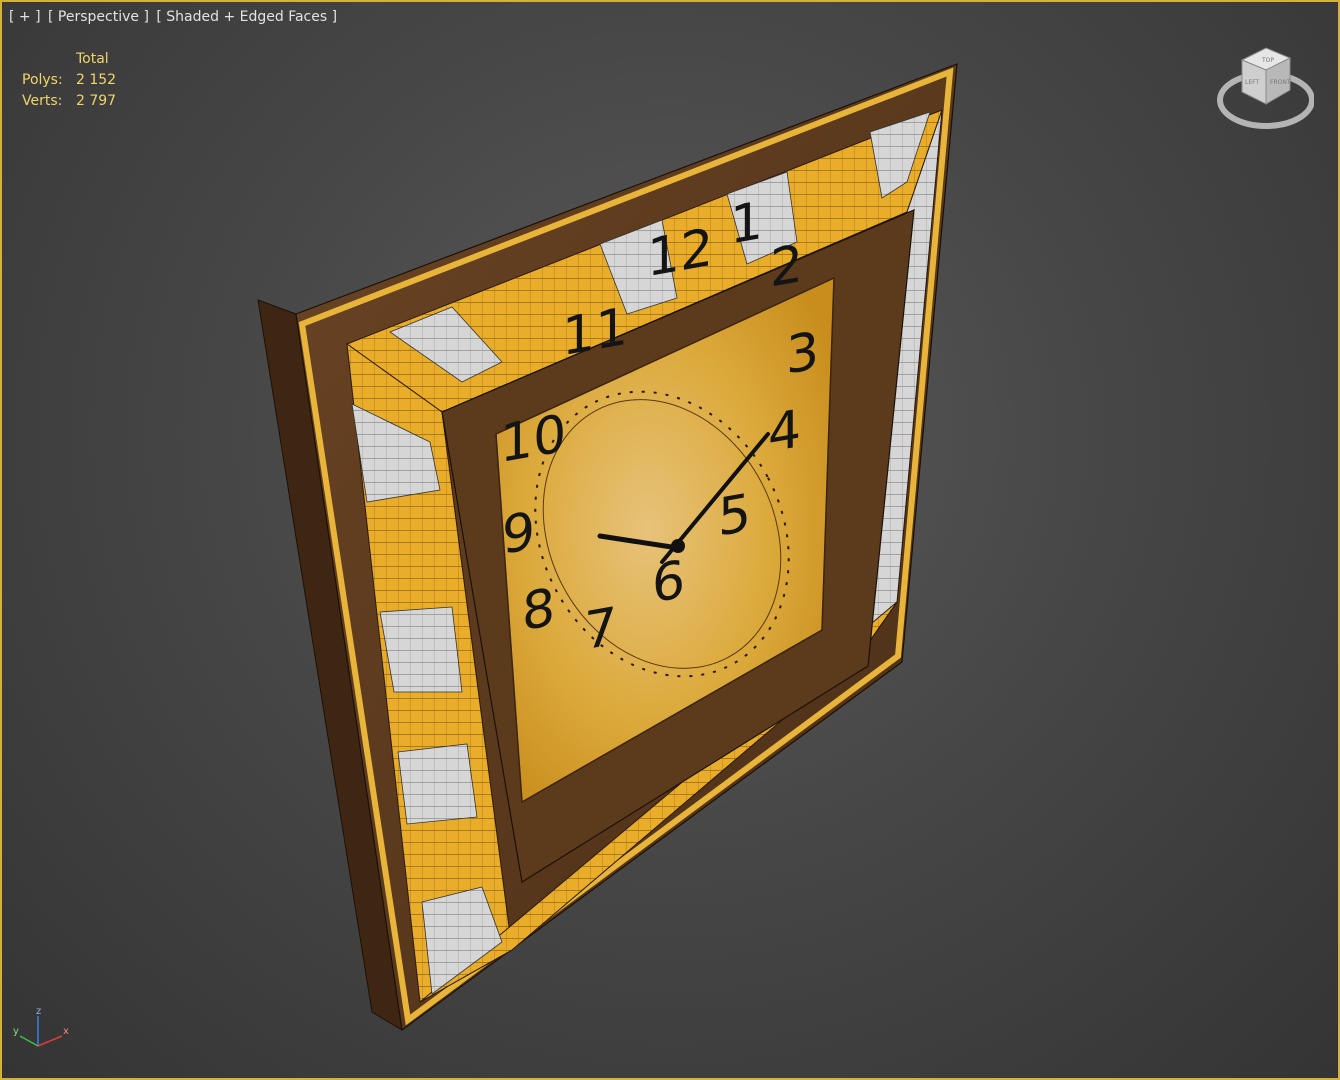 The image size is (1340, 1080). I want to click on numeral-11: 11, so click(595, 332).